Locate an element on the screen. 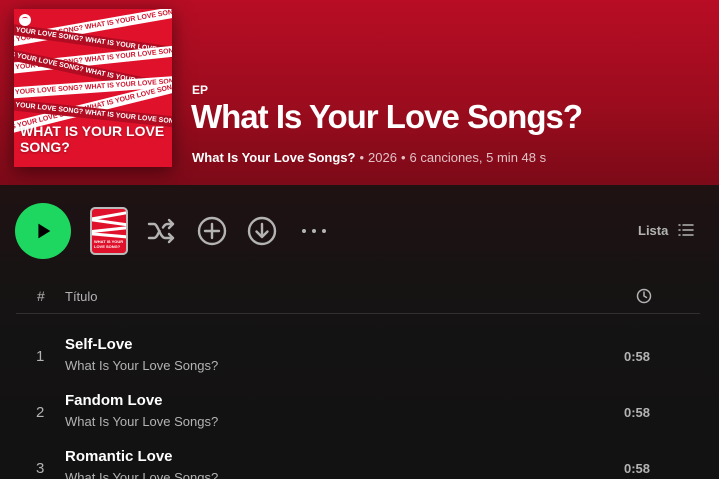 The height and width of the screenshot is (479, 719). album-year: 2026 is located at coordinates (382, 157).